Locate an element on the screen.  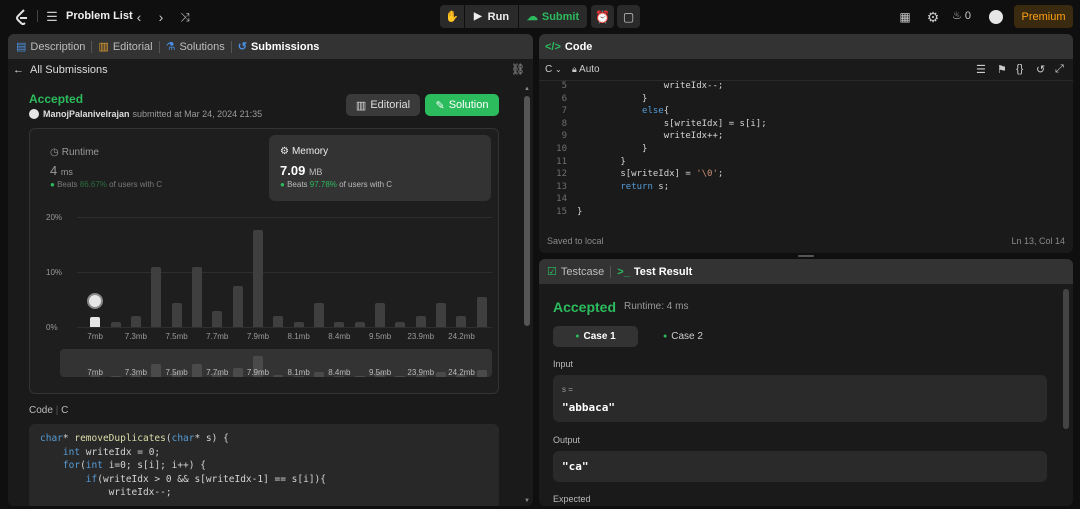
settings-gear-icon: ⚙ is located at coordinates (933, 17).